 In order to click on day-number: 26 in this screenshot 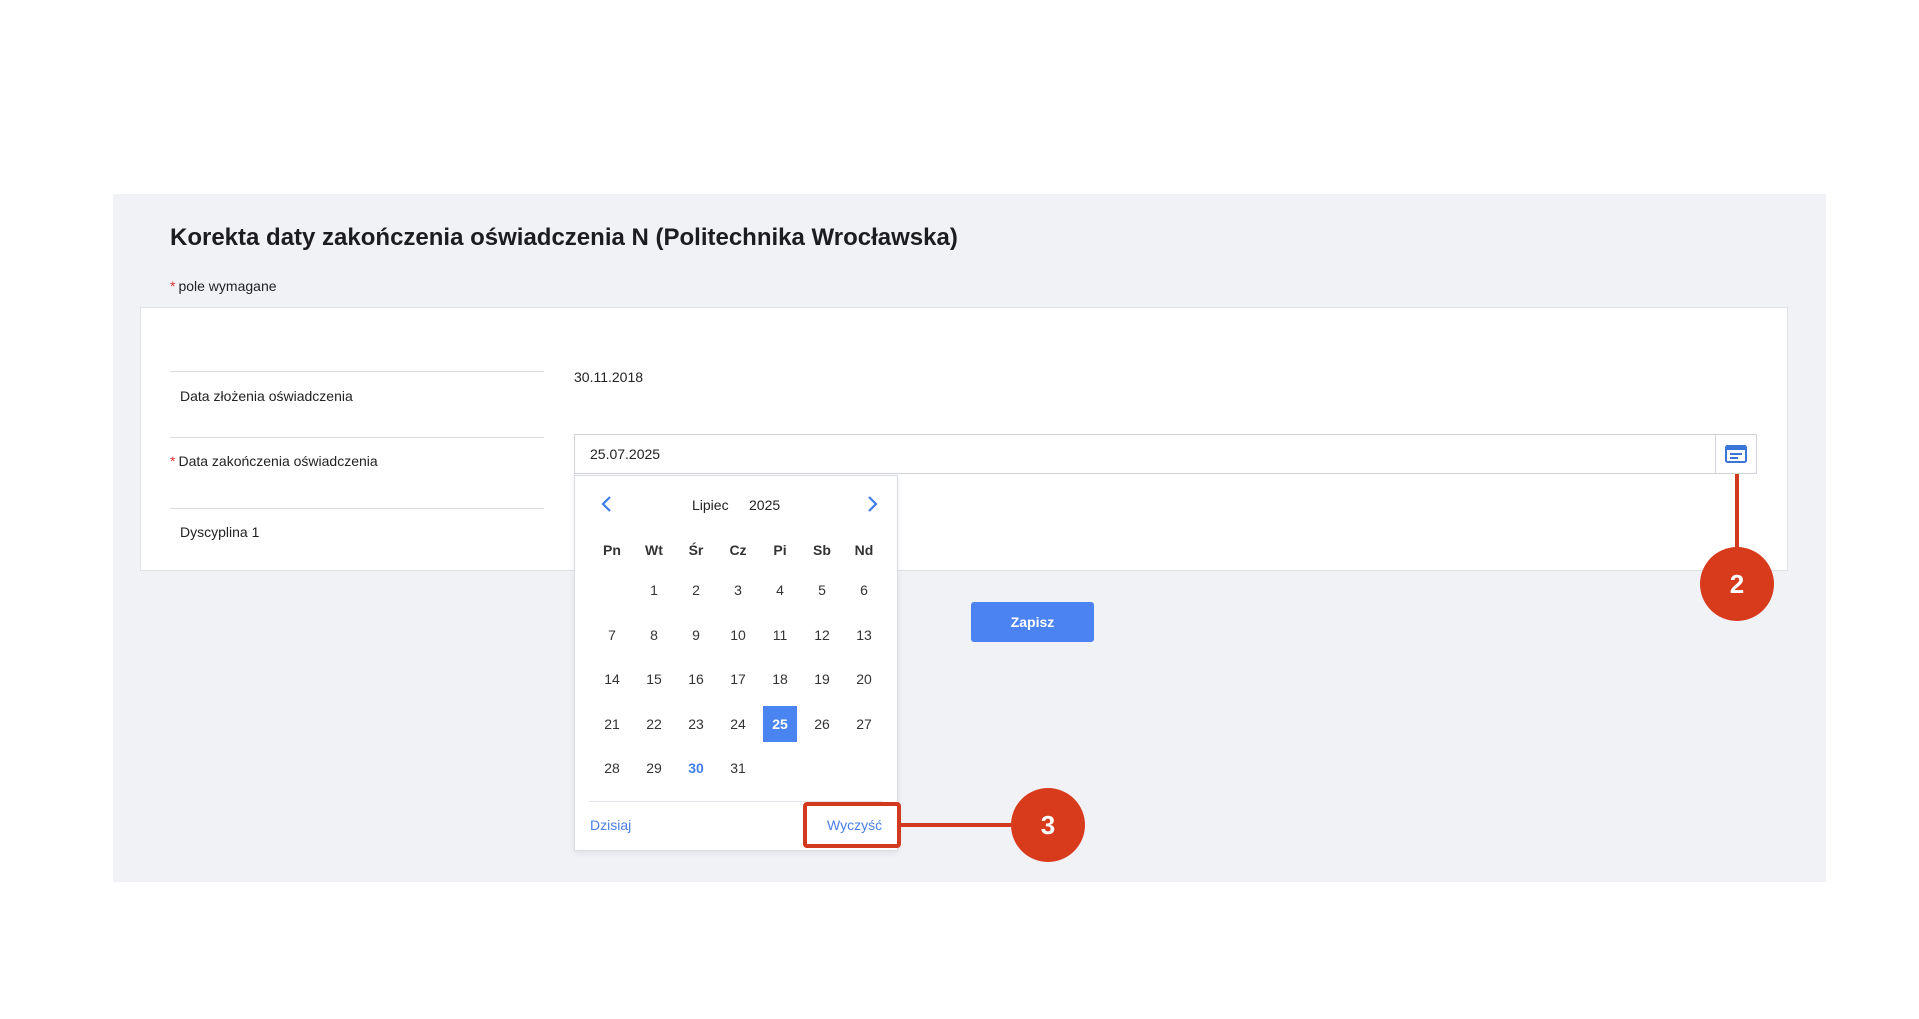, I will do `click(822, 724)`.